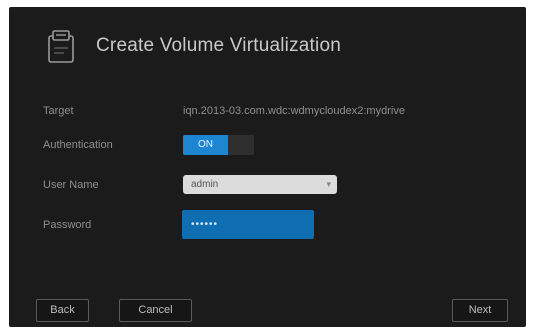 This screenshot has height=335, width=535. I want to click on user-name-selected-value: admin, so click(205, 184).